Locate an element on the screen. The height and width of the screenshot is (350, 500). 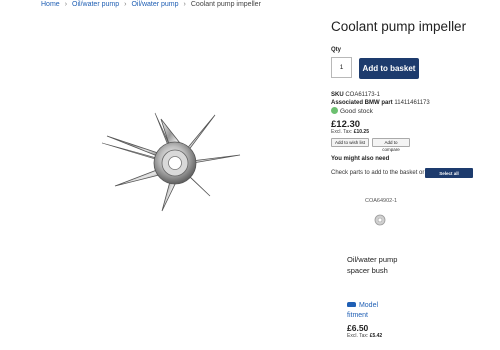
product-image is located at coordinates (175, 163).